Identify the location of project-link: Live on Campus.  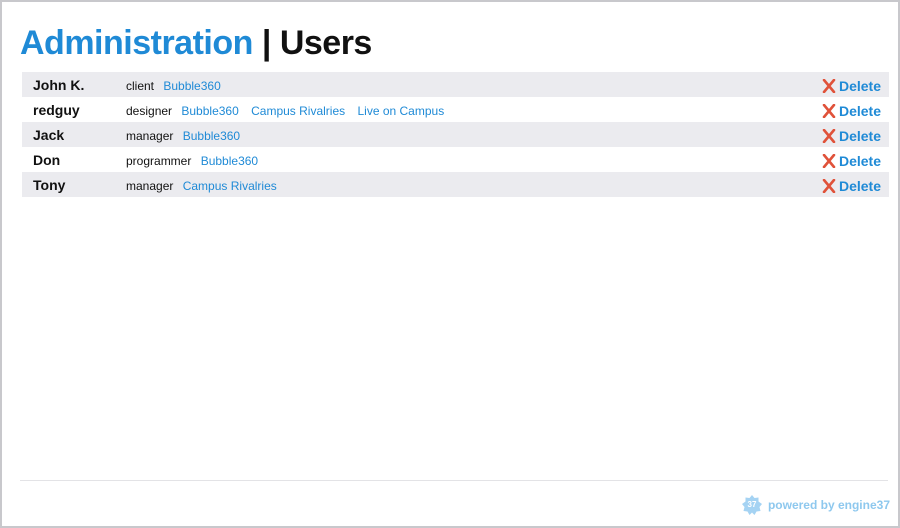
(400, 111).